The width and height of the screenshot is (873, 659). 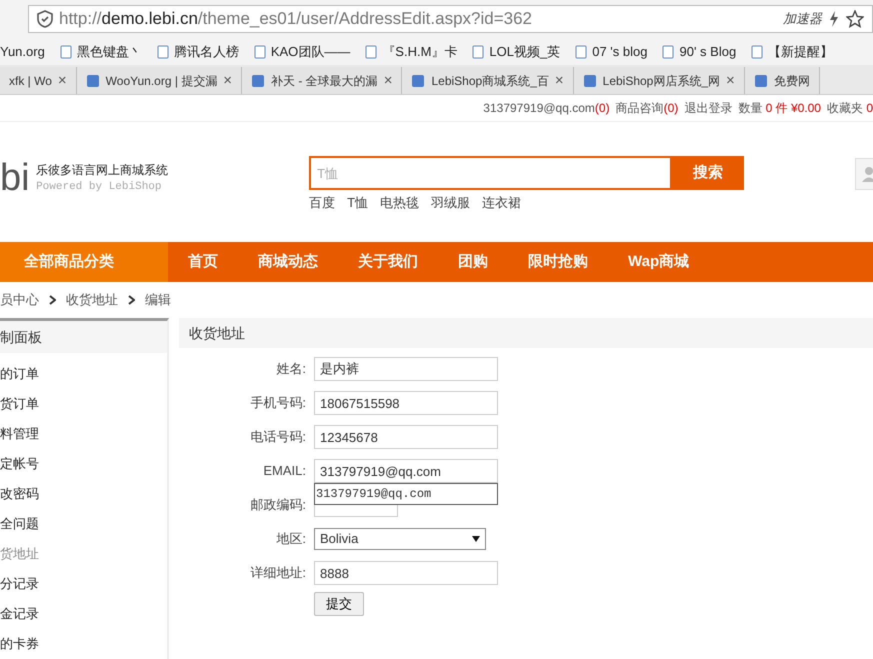 I want to click on field-label: 地区:, so click(x=290, y=539).